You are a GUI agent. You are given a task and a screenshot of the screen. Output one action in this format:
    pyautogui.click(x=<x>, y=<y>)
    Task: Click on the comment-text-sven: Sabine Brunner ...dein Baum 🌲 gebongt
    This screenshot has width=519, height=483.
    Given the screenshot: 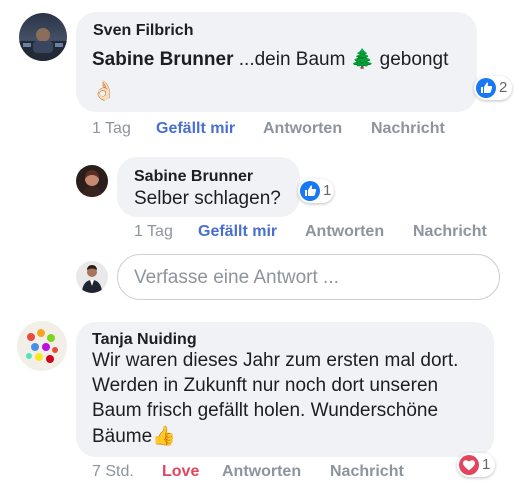 What is the action you would take?
    pyautogui.click(x=282, y=59)
    